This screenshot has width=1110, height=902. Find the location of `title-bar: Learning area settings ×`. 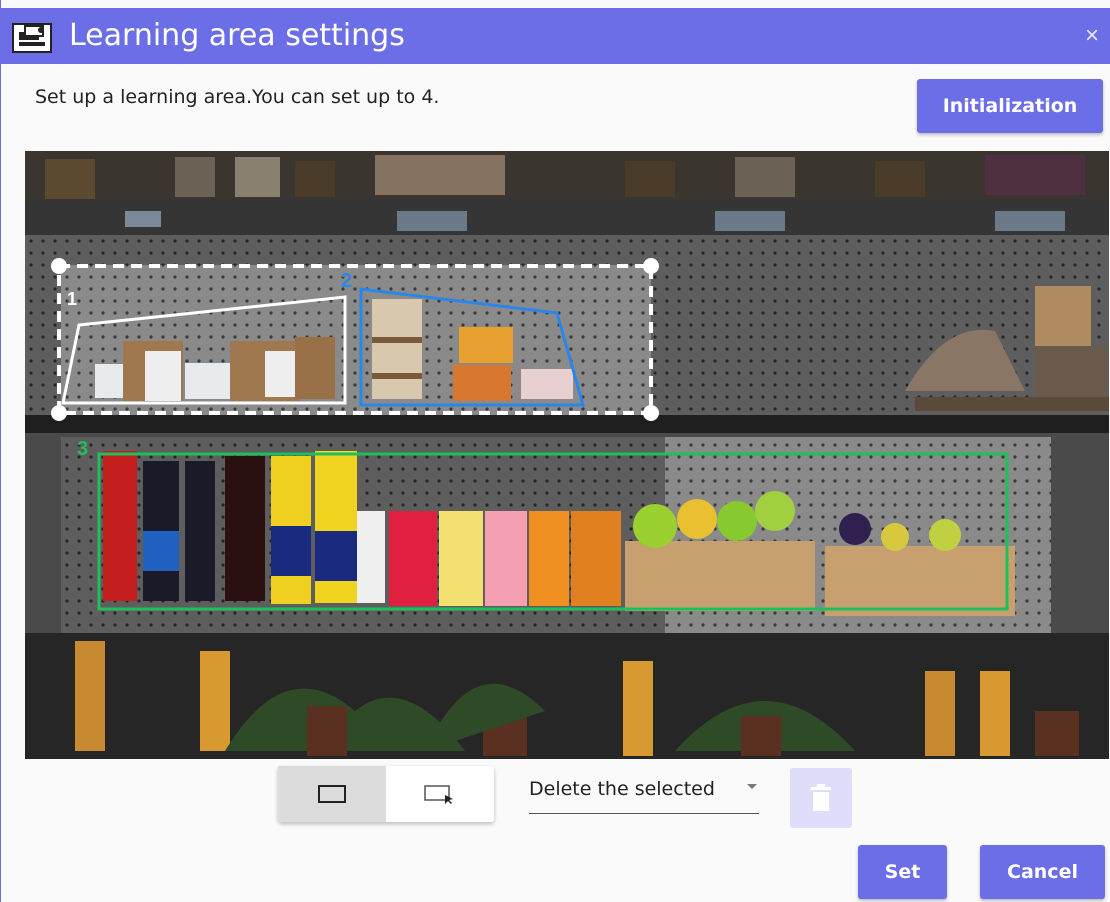

title-bar: Learning area settings × is located at coordinates (555, 36).